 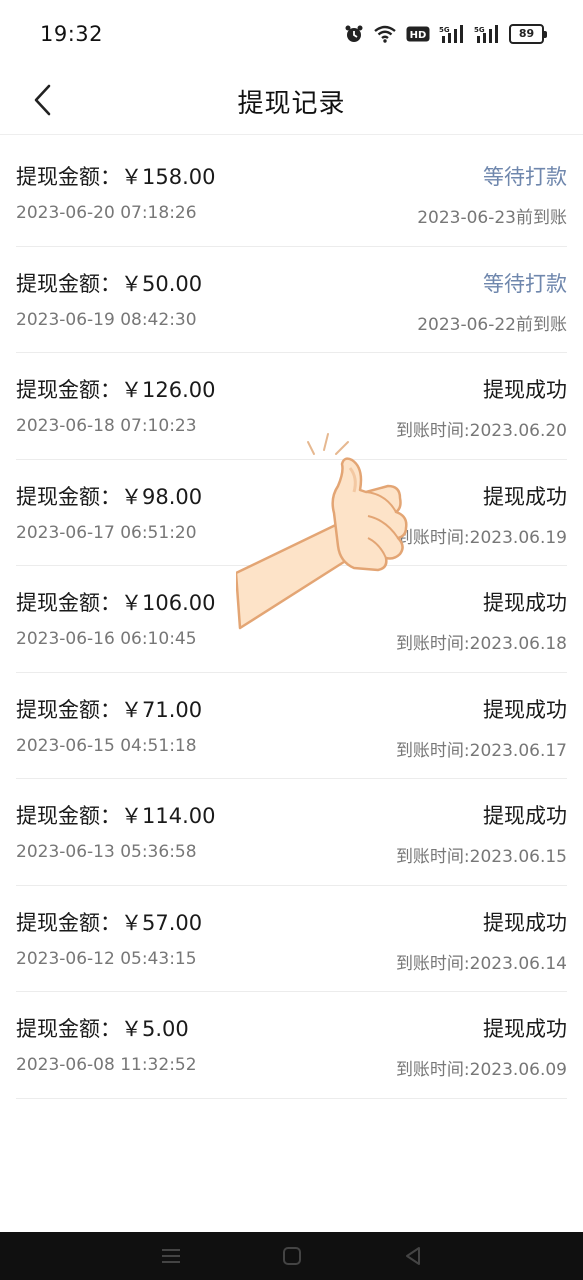 What do you see at coordinates (481, 537) in the screenshot?
I see `record-arrival: 到账时间:2023.06.19` at bounding box center [481, 537].